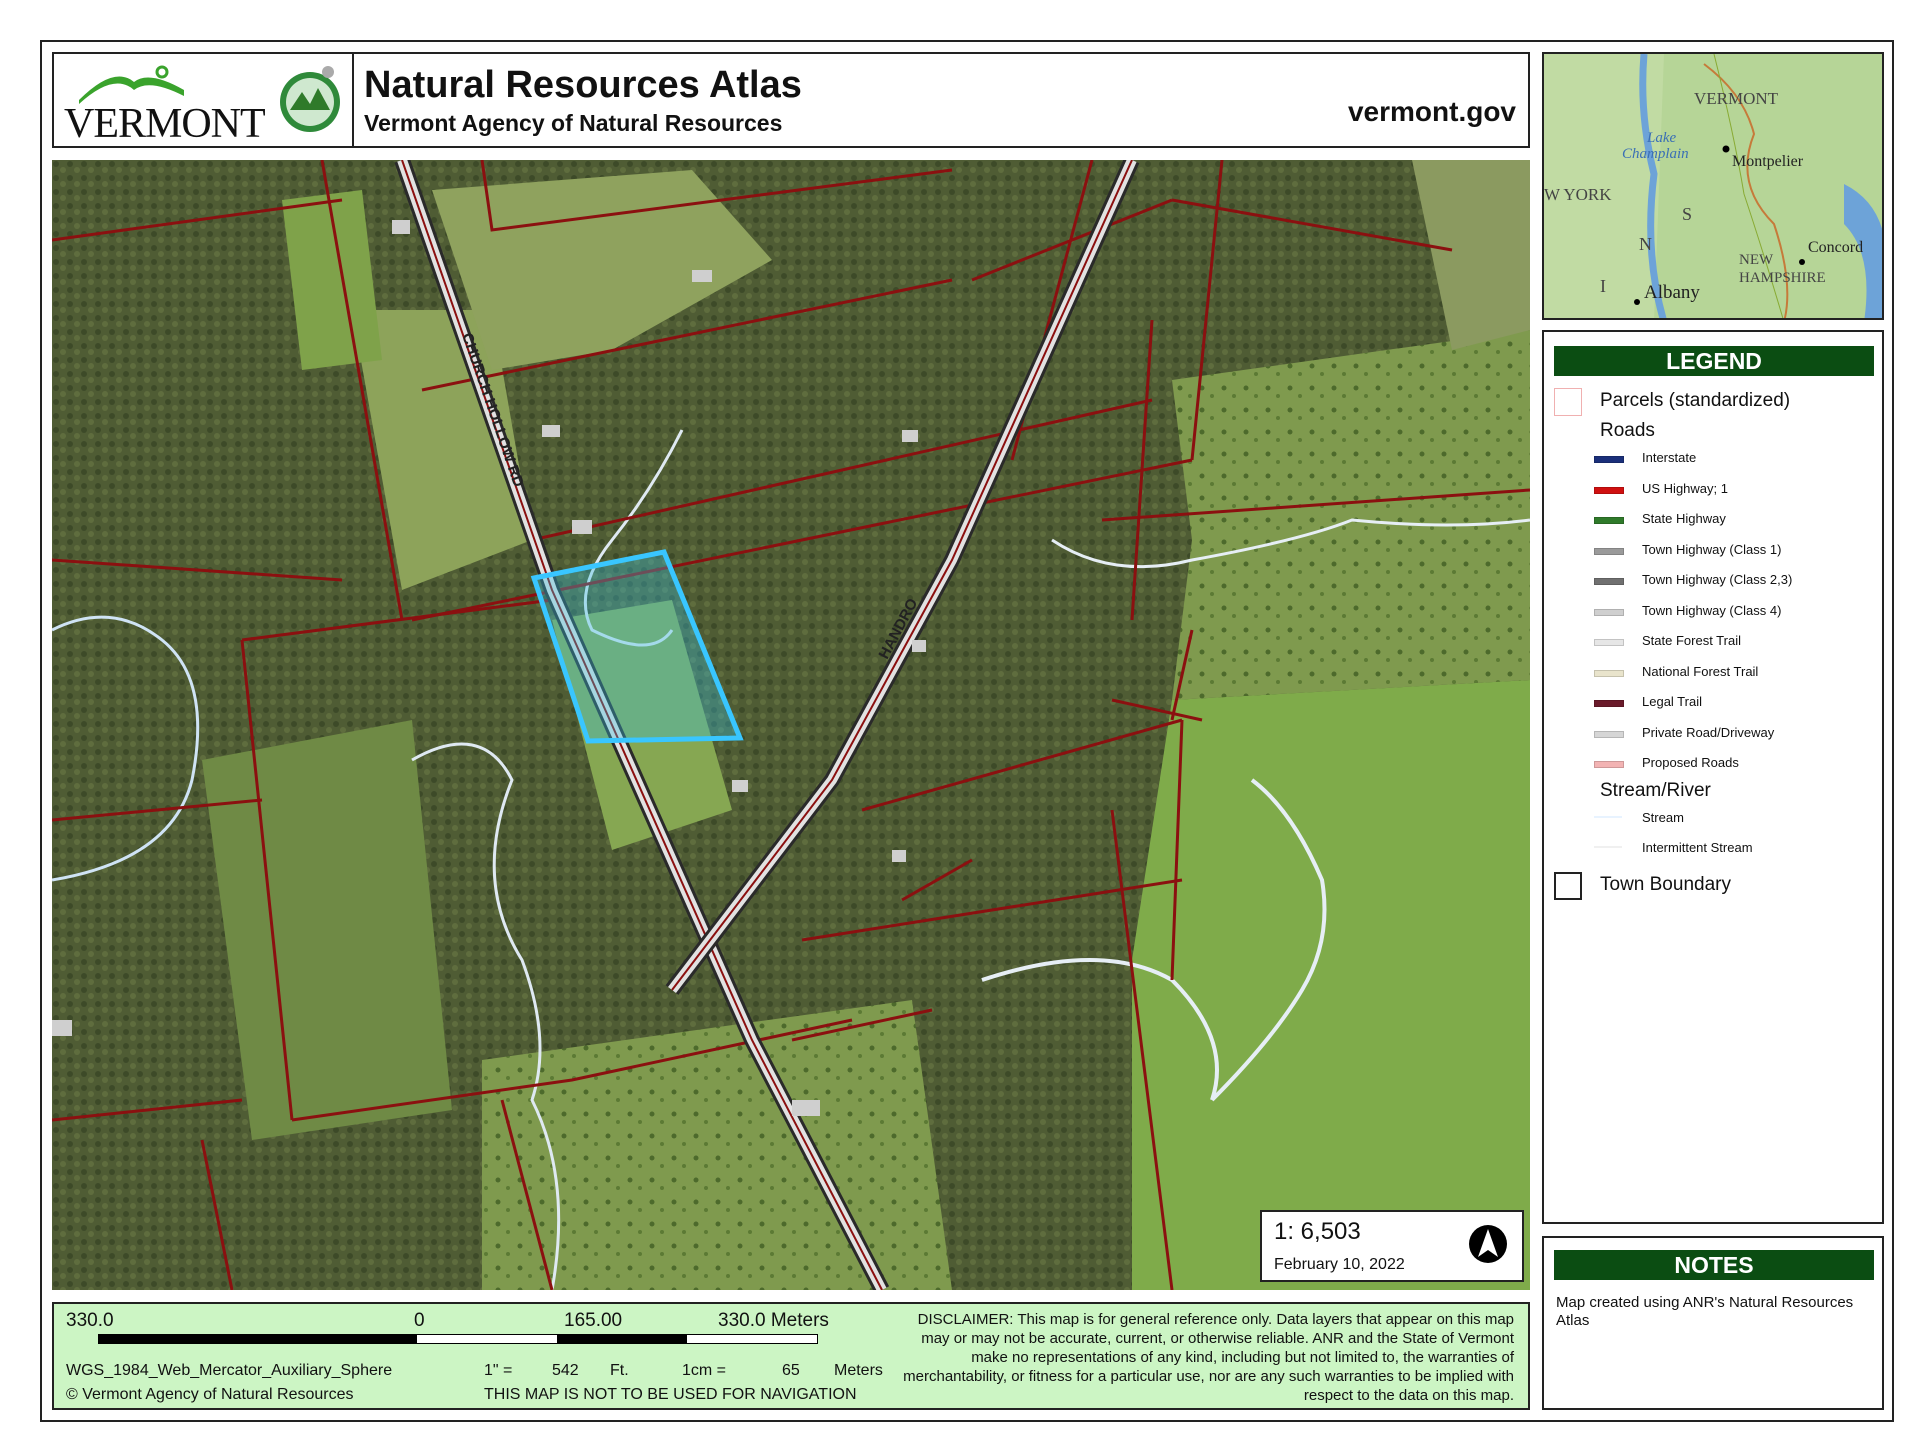  What do you see at coordinates (1768, 161) in the screenshot?
I see `inset-label-montpelier: Montpelier` at bounding box center [1768, 161].